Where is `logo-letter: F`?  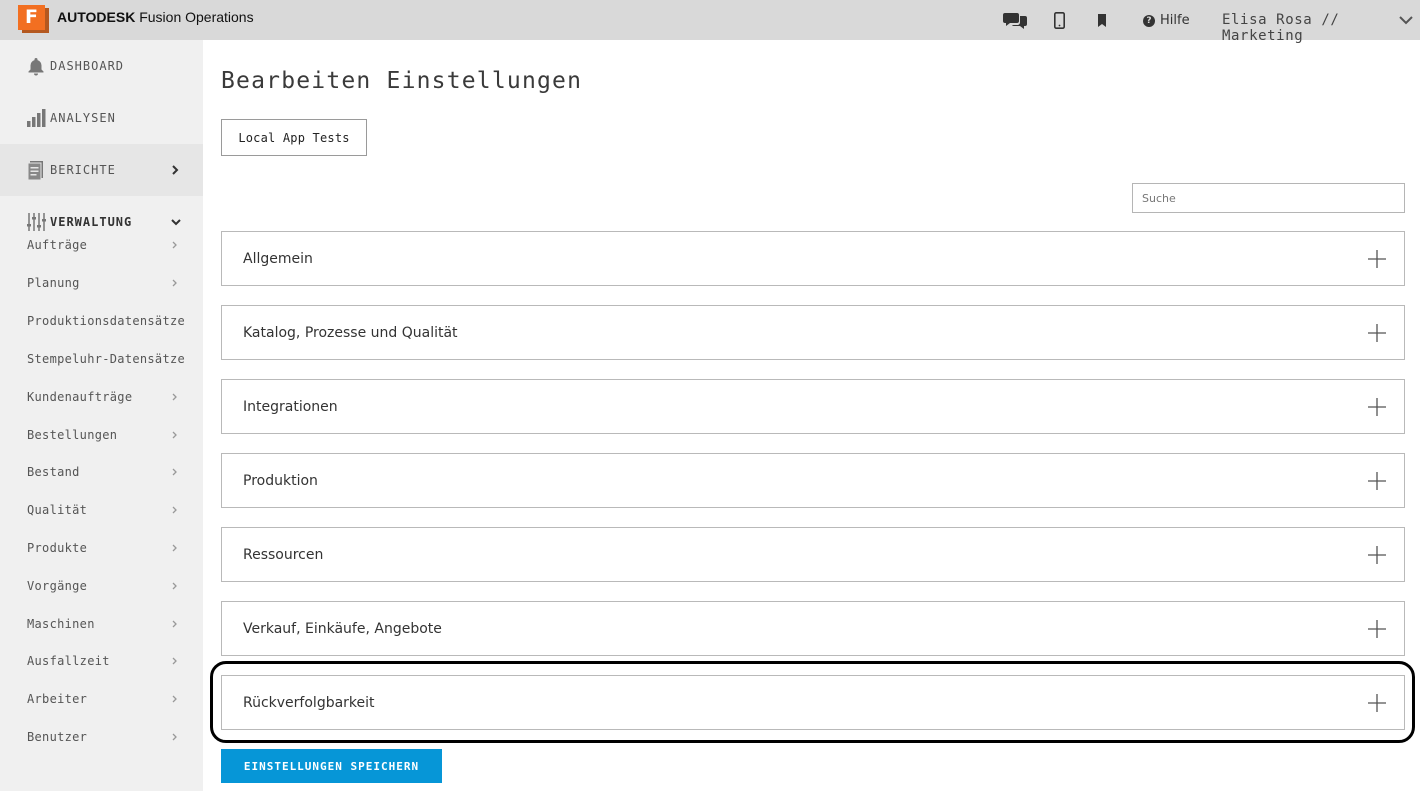
logo-letter: F is located at coordinates (31, 17).